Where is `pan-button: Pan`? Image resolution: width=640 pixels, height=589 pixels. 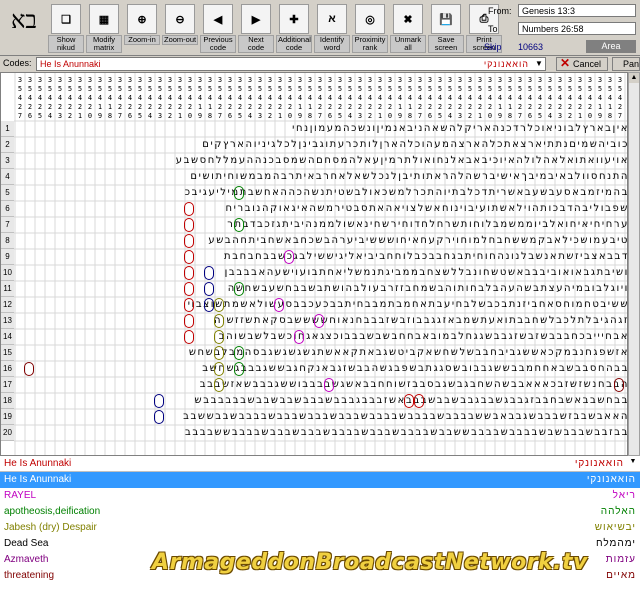 pan-button: Pan is located at coordinates (626, 64).